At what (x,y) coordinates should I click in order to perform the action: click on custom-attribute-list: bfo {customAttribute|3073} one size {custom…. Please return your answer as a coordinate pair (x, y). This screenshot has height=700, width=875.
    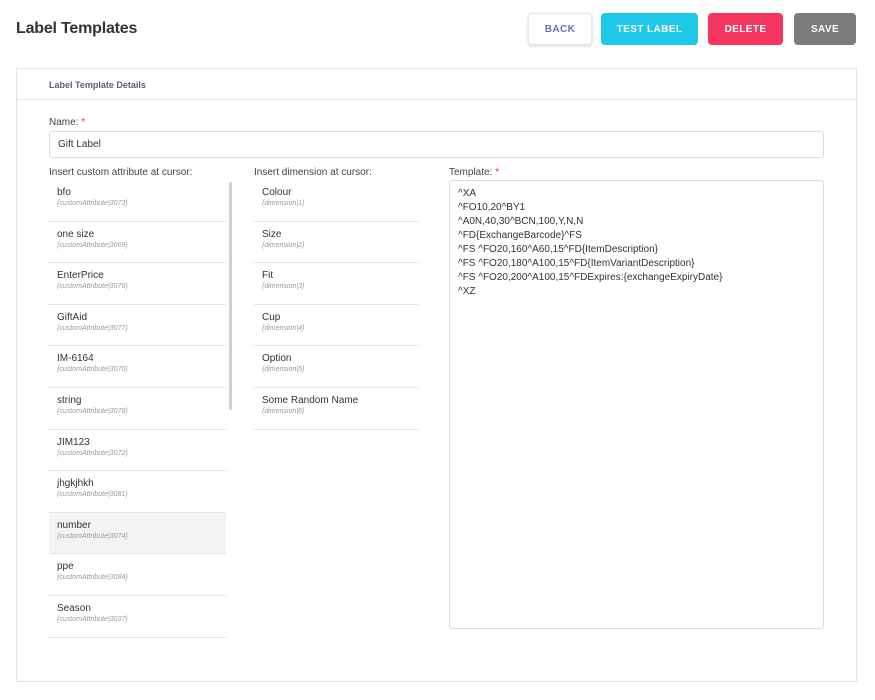
    Looking at the image, I should click on (137, 409).